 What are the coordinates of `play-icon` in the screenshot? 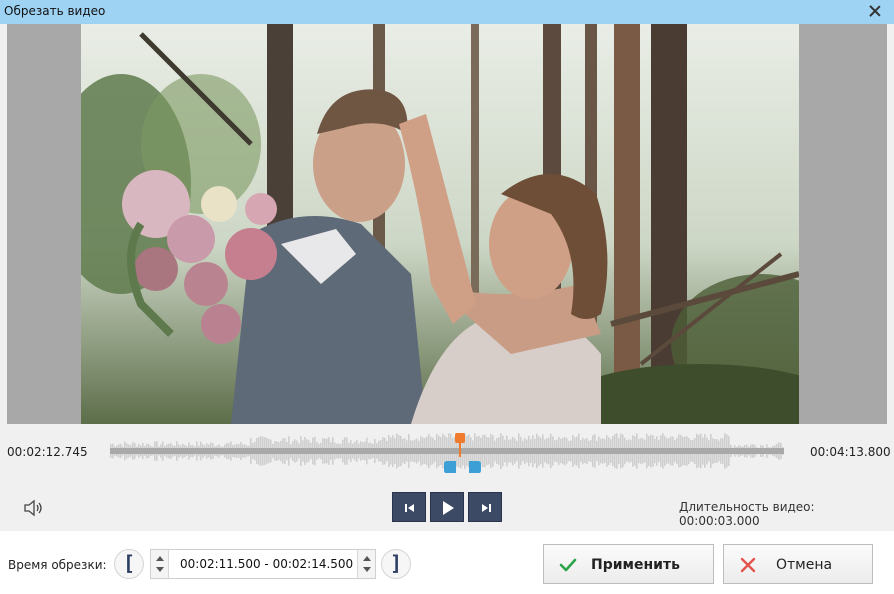 It's located at (448, 508).